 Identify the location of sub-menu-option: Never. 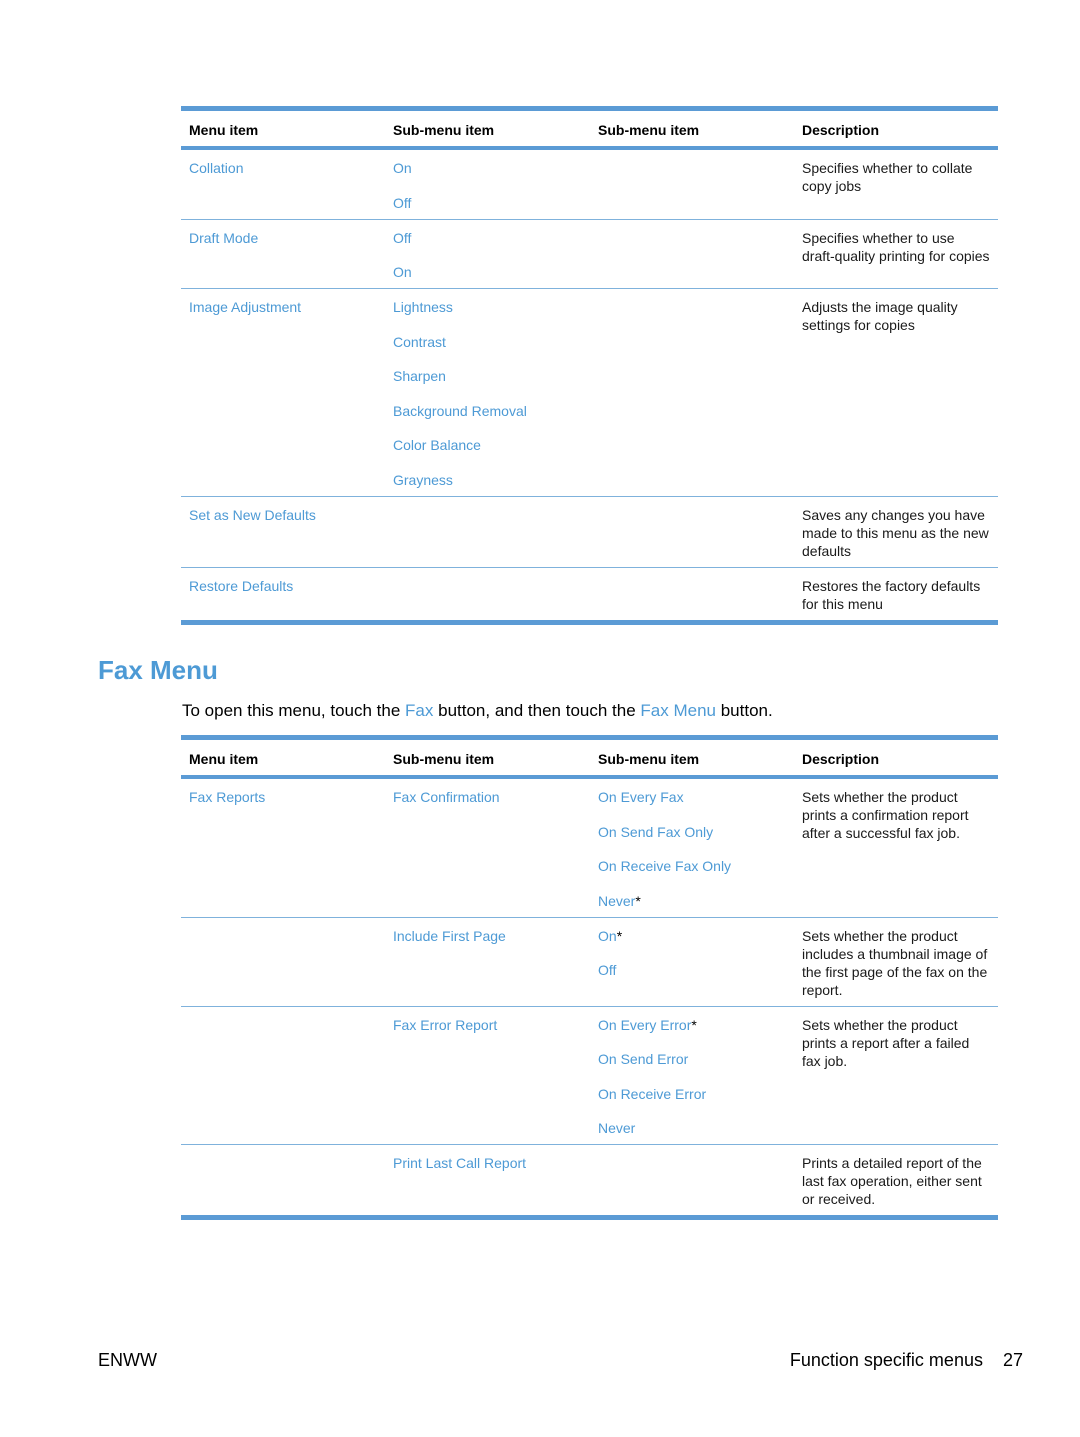
(692, 1128).